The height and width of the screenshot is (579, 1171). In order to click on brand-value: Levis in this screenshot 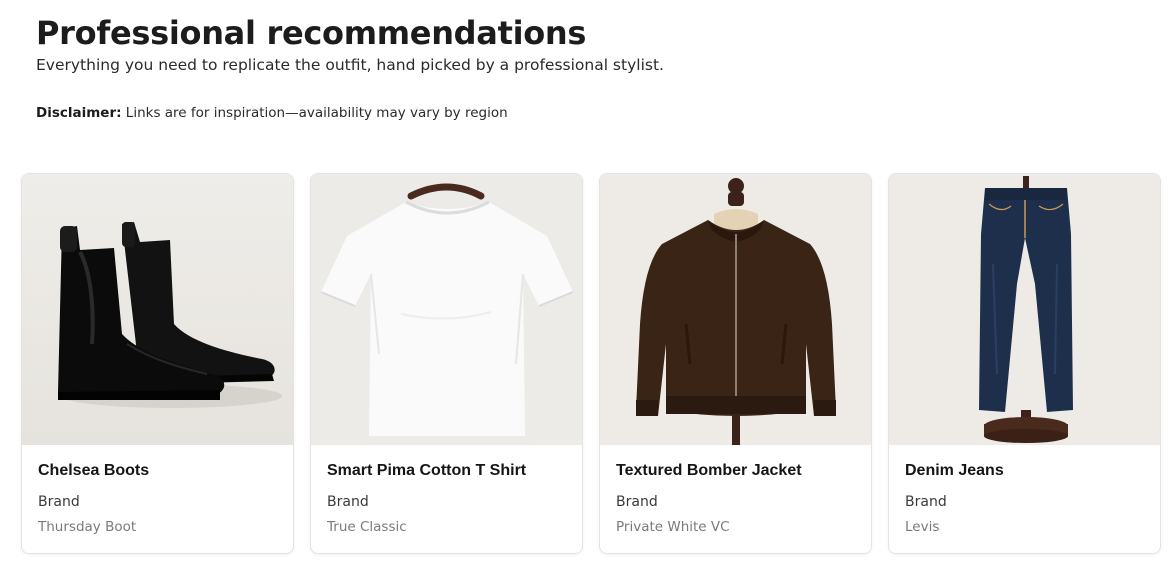, I will do `click(922, 527)`.